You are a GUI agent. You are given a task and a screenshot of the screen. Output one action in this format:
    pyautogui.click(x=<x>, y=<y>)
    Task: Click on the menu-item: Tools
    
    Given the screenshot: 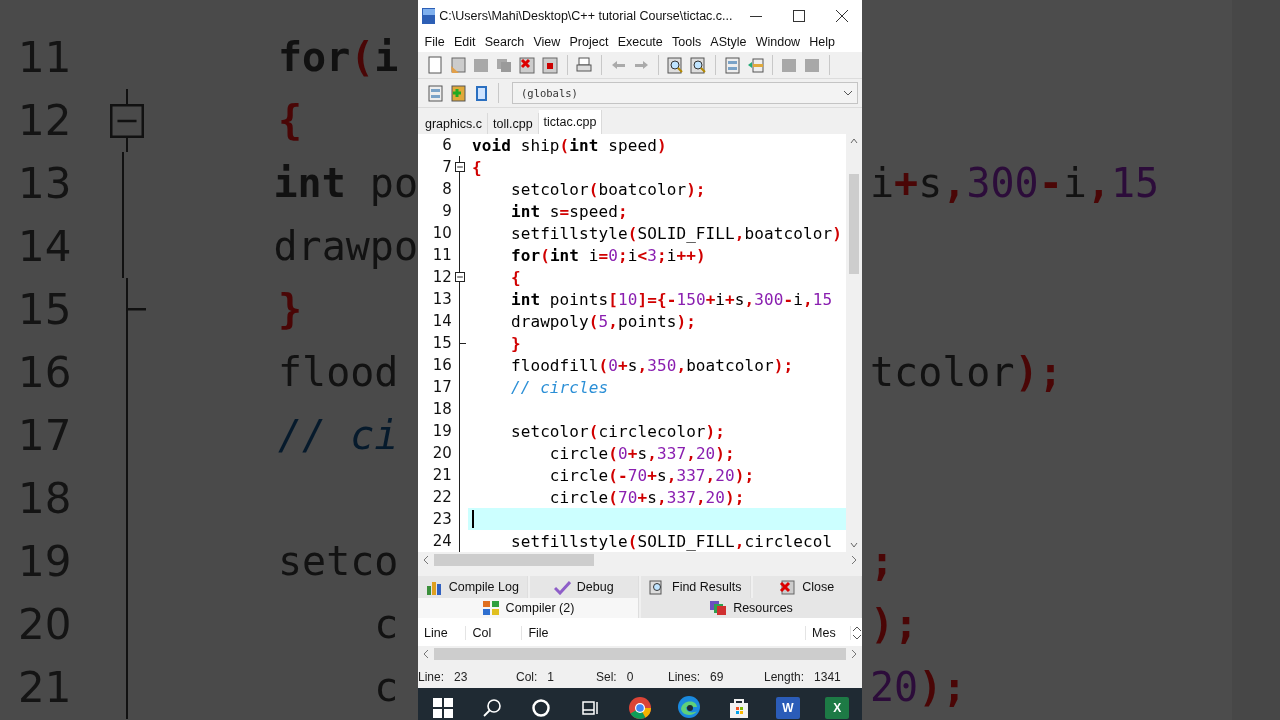 What is the action you would take?
    pyautogui.click(x=686, y=42)
    